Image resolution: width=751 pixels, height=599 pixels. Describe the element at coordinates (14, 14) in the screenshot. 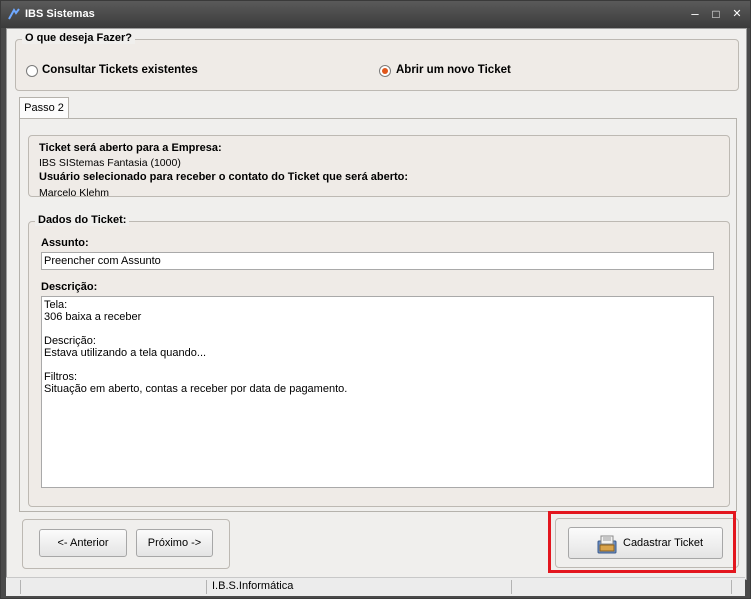

I see `app-logo-icon` at that location.